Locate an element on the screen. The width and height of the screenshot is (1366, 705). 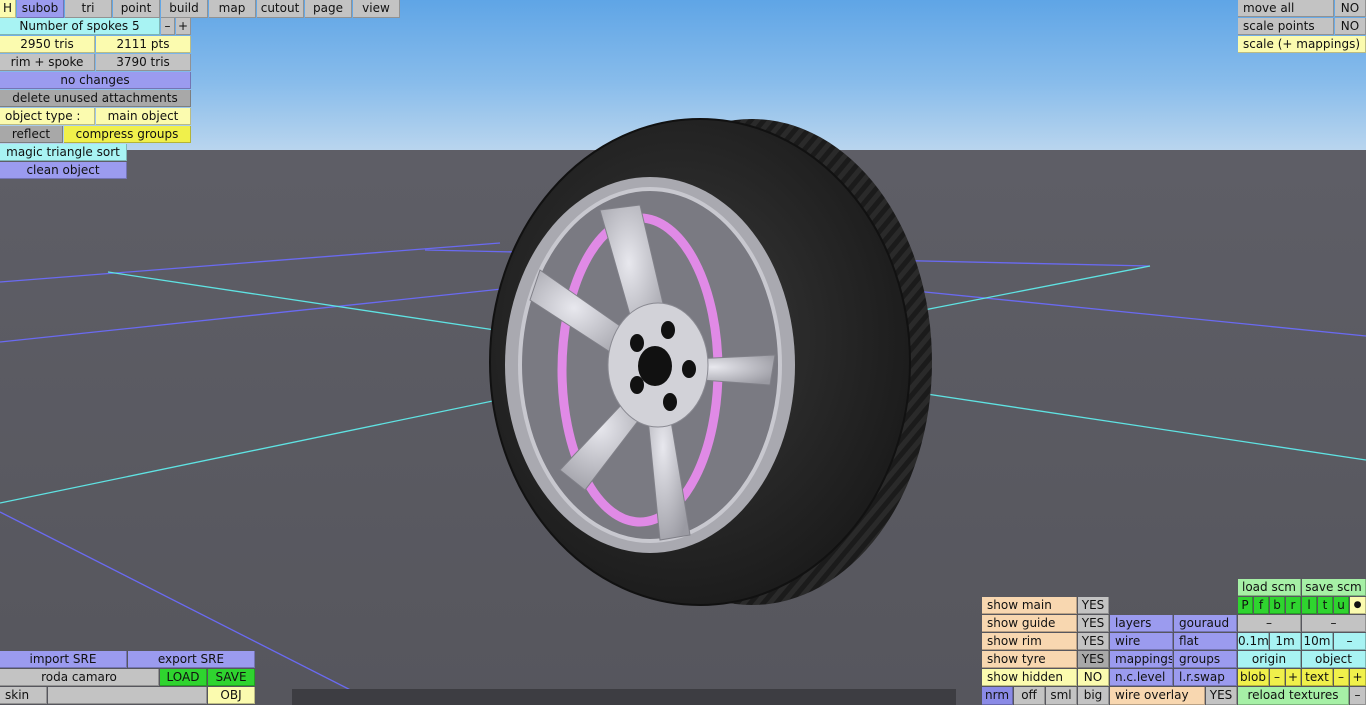
size-big-button: big is located at coordinates (1093, 696).